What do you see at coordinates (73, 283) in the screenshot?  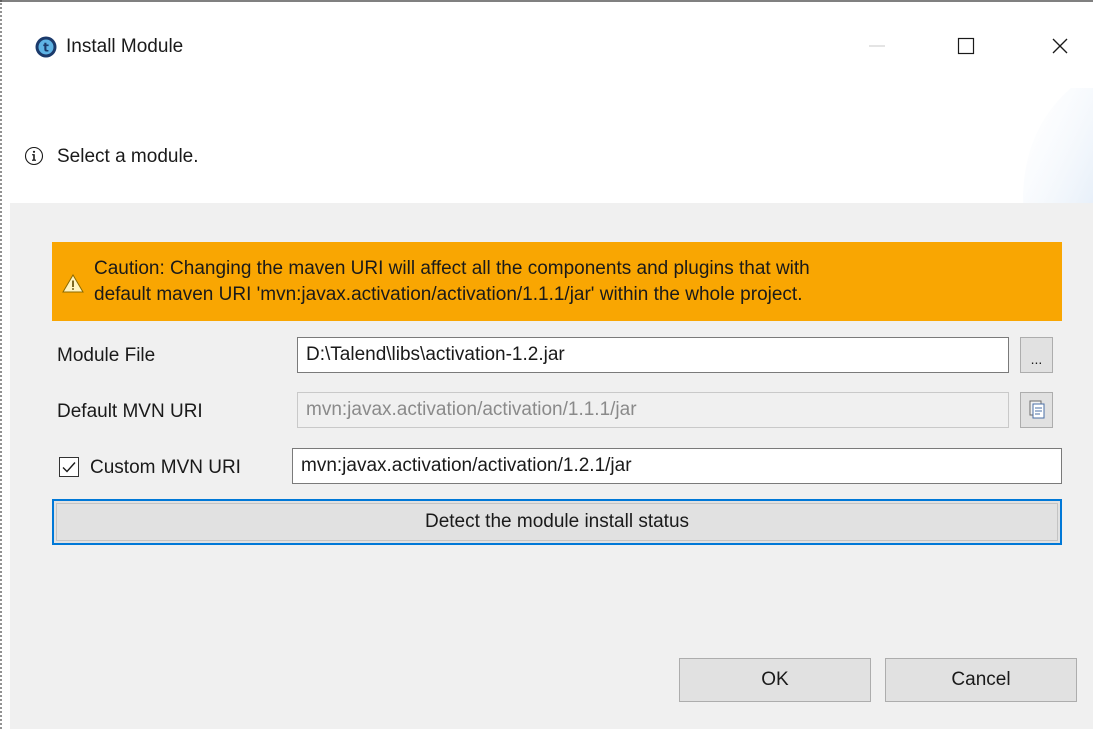 I see `warning-icon` at bounding box center [73, 283].